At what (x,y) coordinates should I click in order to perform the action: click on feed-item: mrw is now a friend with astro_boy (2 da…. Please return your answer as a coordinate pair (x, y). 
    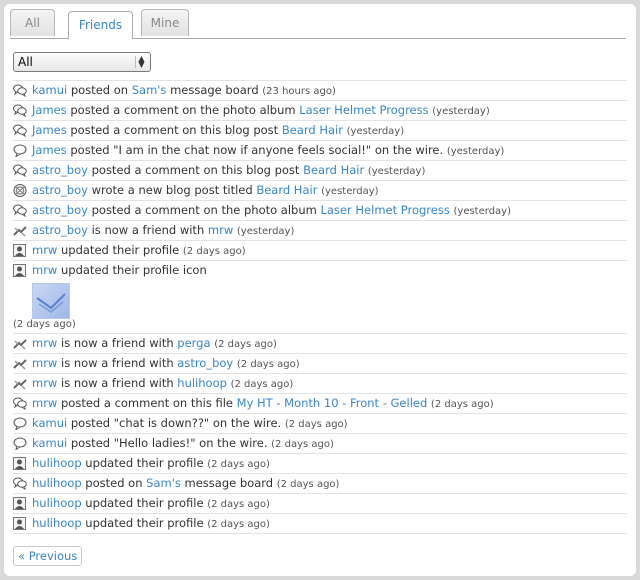
    Looking at the image, I should click on (320, 363).